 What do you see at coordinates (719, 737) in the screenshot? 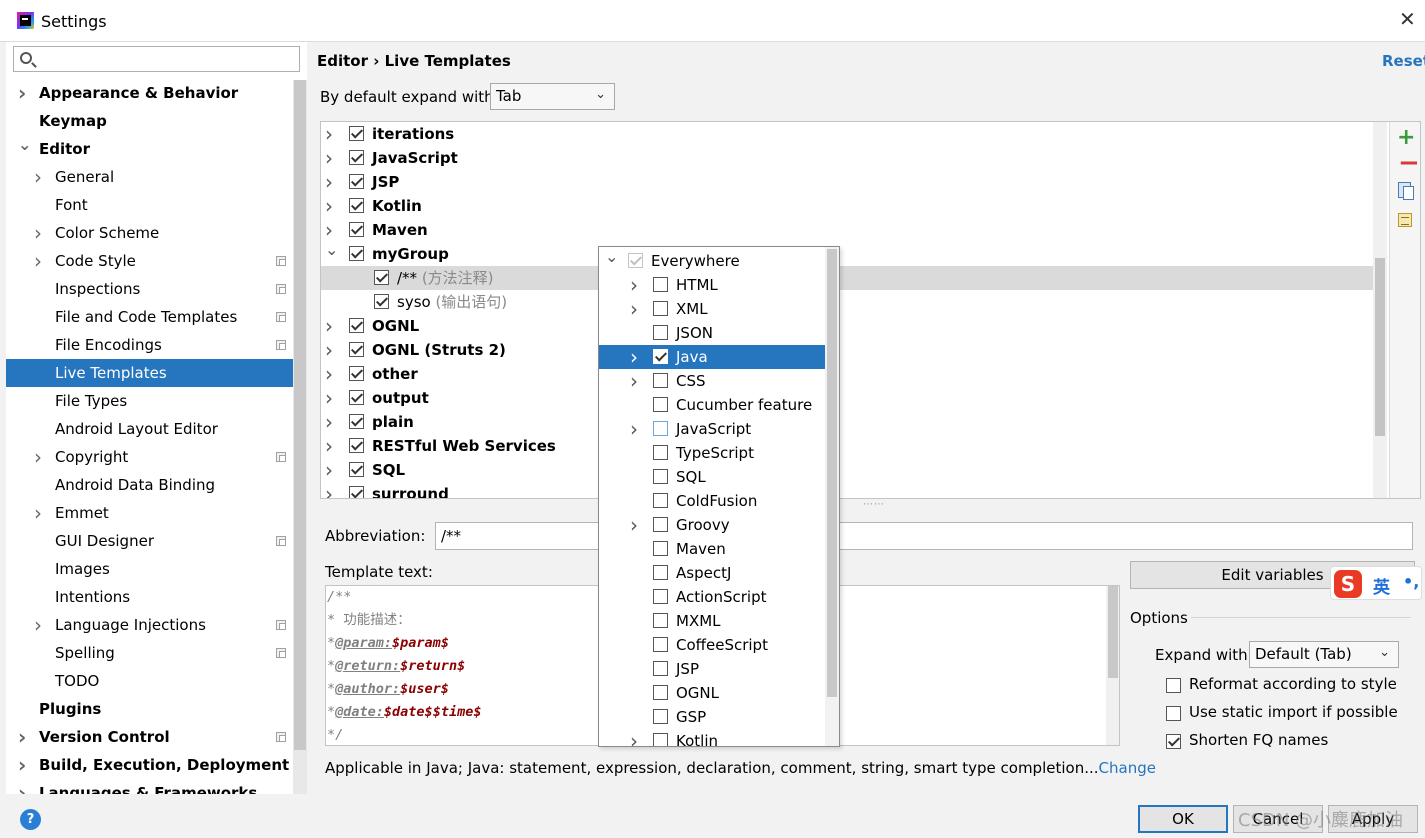
I see `context-item: Kotlin` at bounding box center [719, 737].